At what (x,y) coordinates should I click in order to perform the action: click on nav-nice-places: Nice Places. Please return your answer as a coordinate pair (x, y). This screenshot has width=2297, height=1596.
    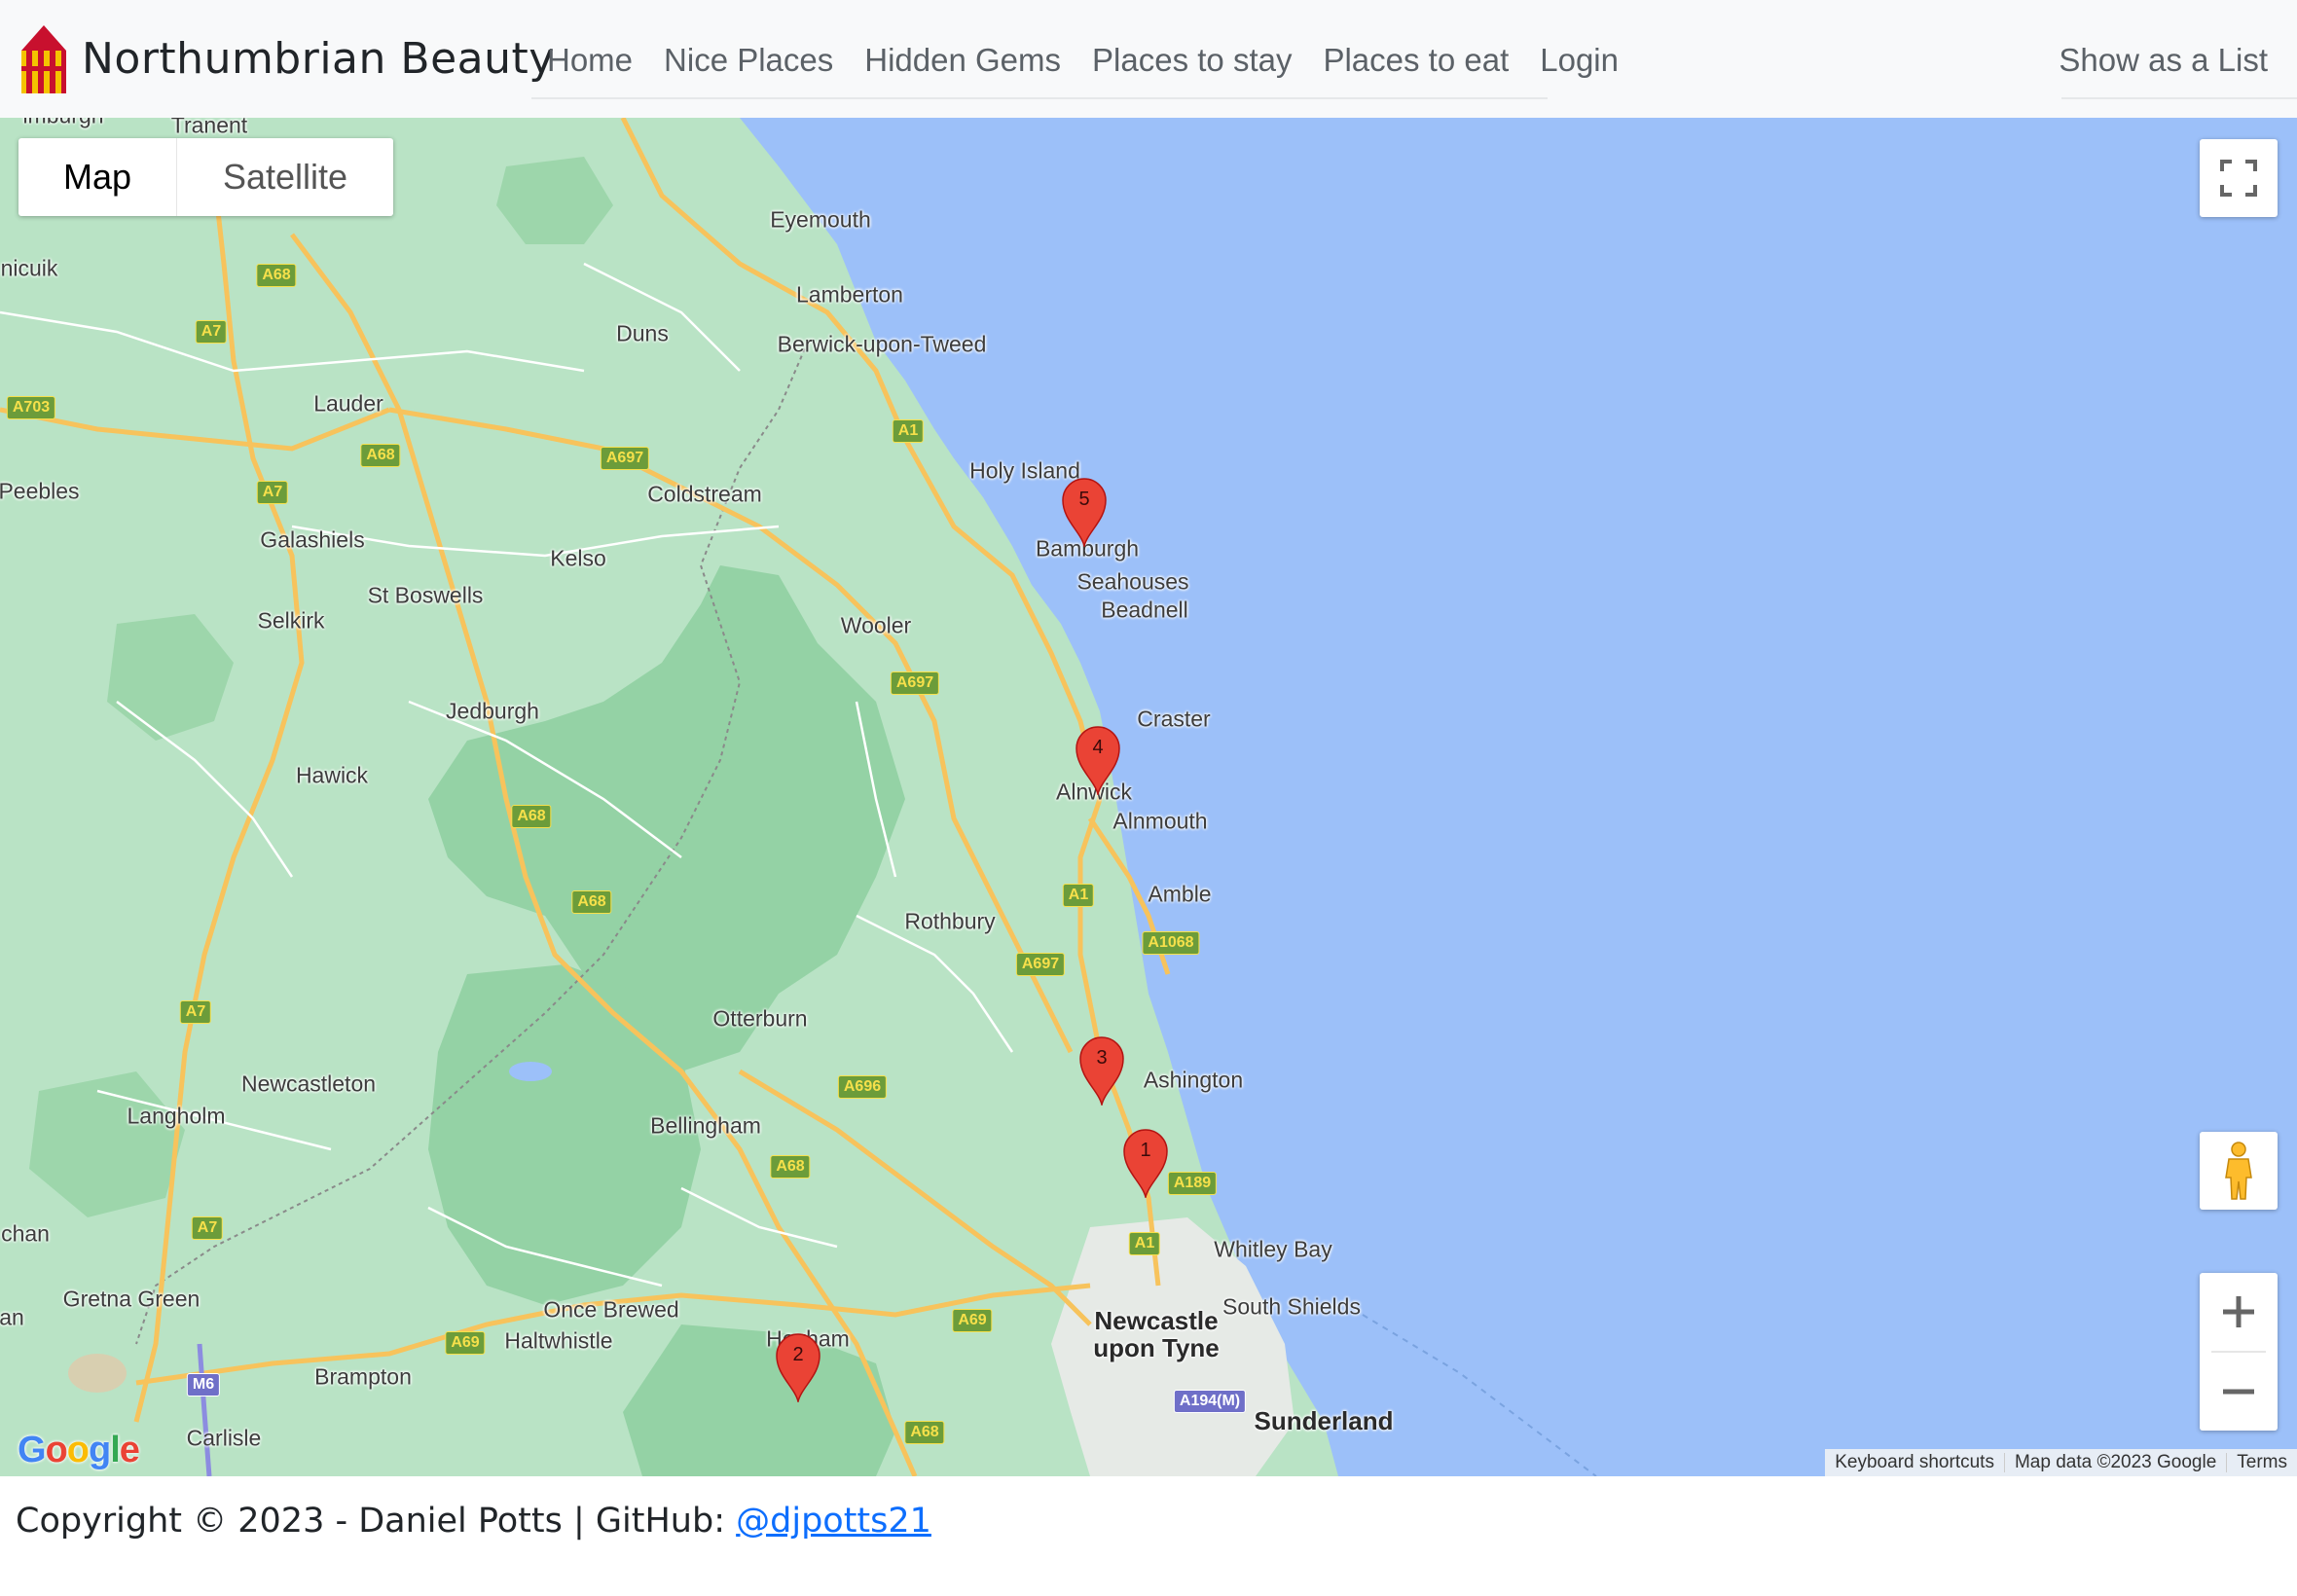
    Looking at the image, I should click on (748, 60).